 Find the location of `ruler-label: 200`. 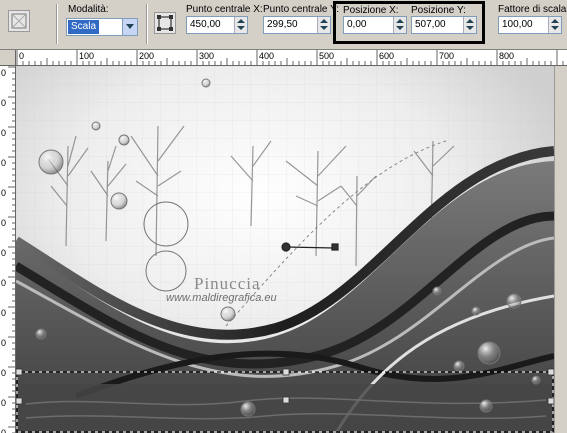

ruler-label: 200 is located at coordinates (146, 56).